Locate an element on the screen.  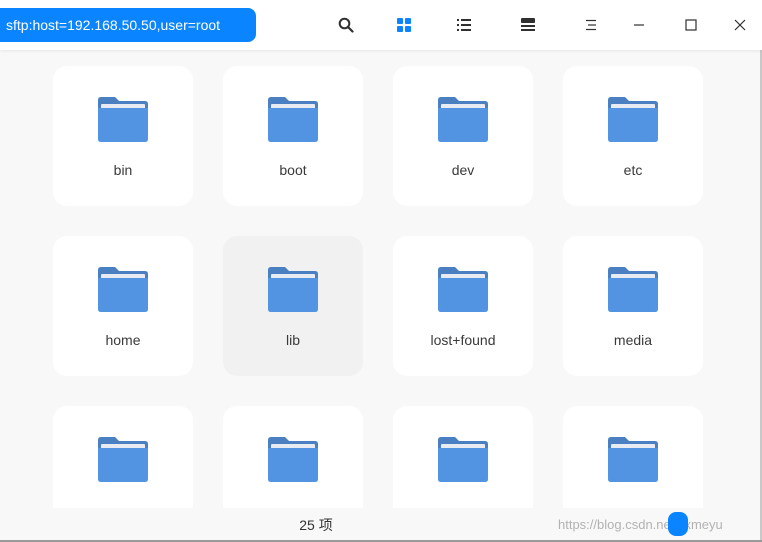
search-icon is located at coordinates (346, 25).